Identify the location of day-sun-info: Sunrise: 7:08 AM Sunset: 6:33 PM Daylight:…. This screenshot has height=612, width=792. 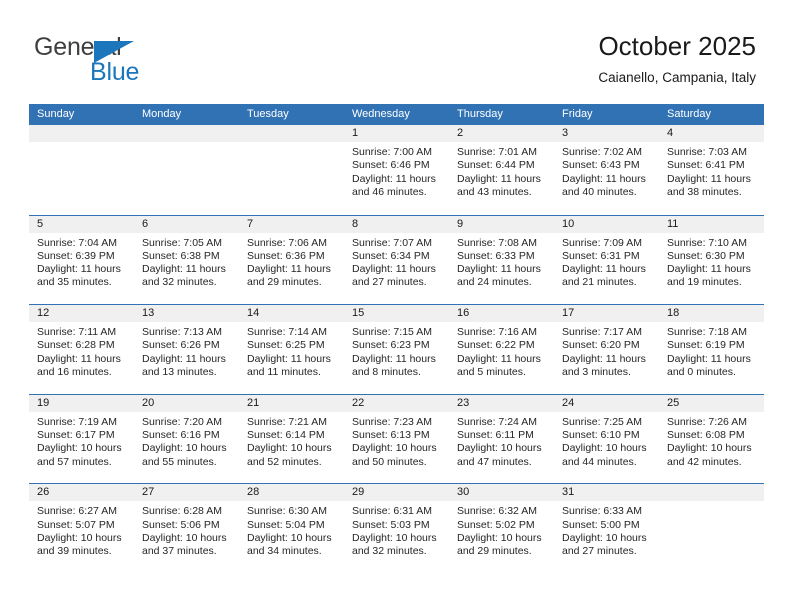
(501, 261).